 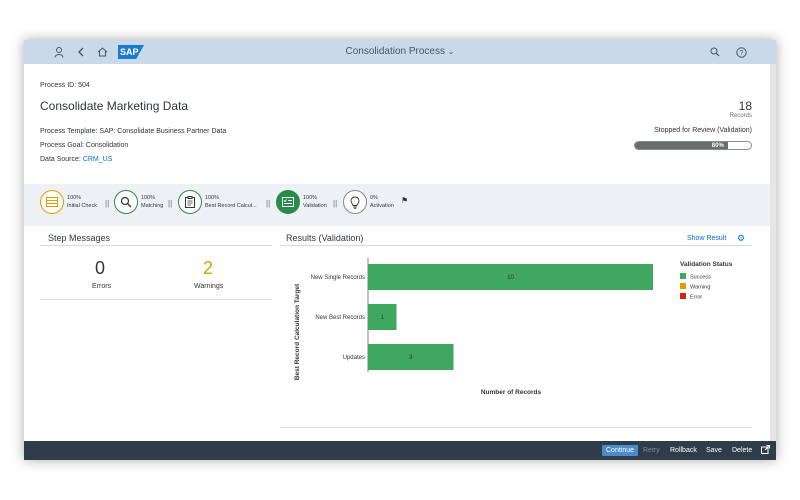 I want to click on shell-title: Consolidation Process ⌄, so click(x=400, y=51).